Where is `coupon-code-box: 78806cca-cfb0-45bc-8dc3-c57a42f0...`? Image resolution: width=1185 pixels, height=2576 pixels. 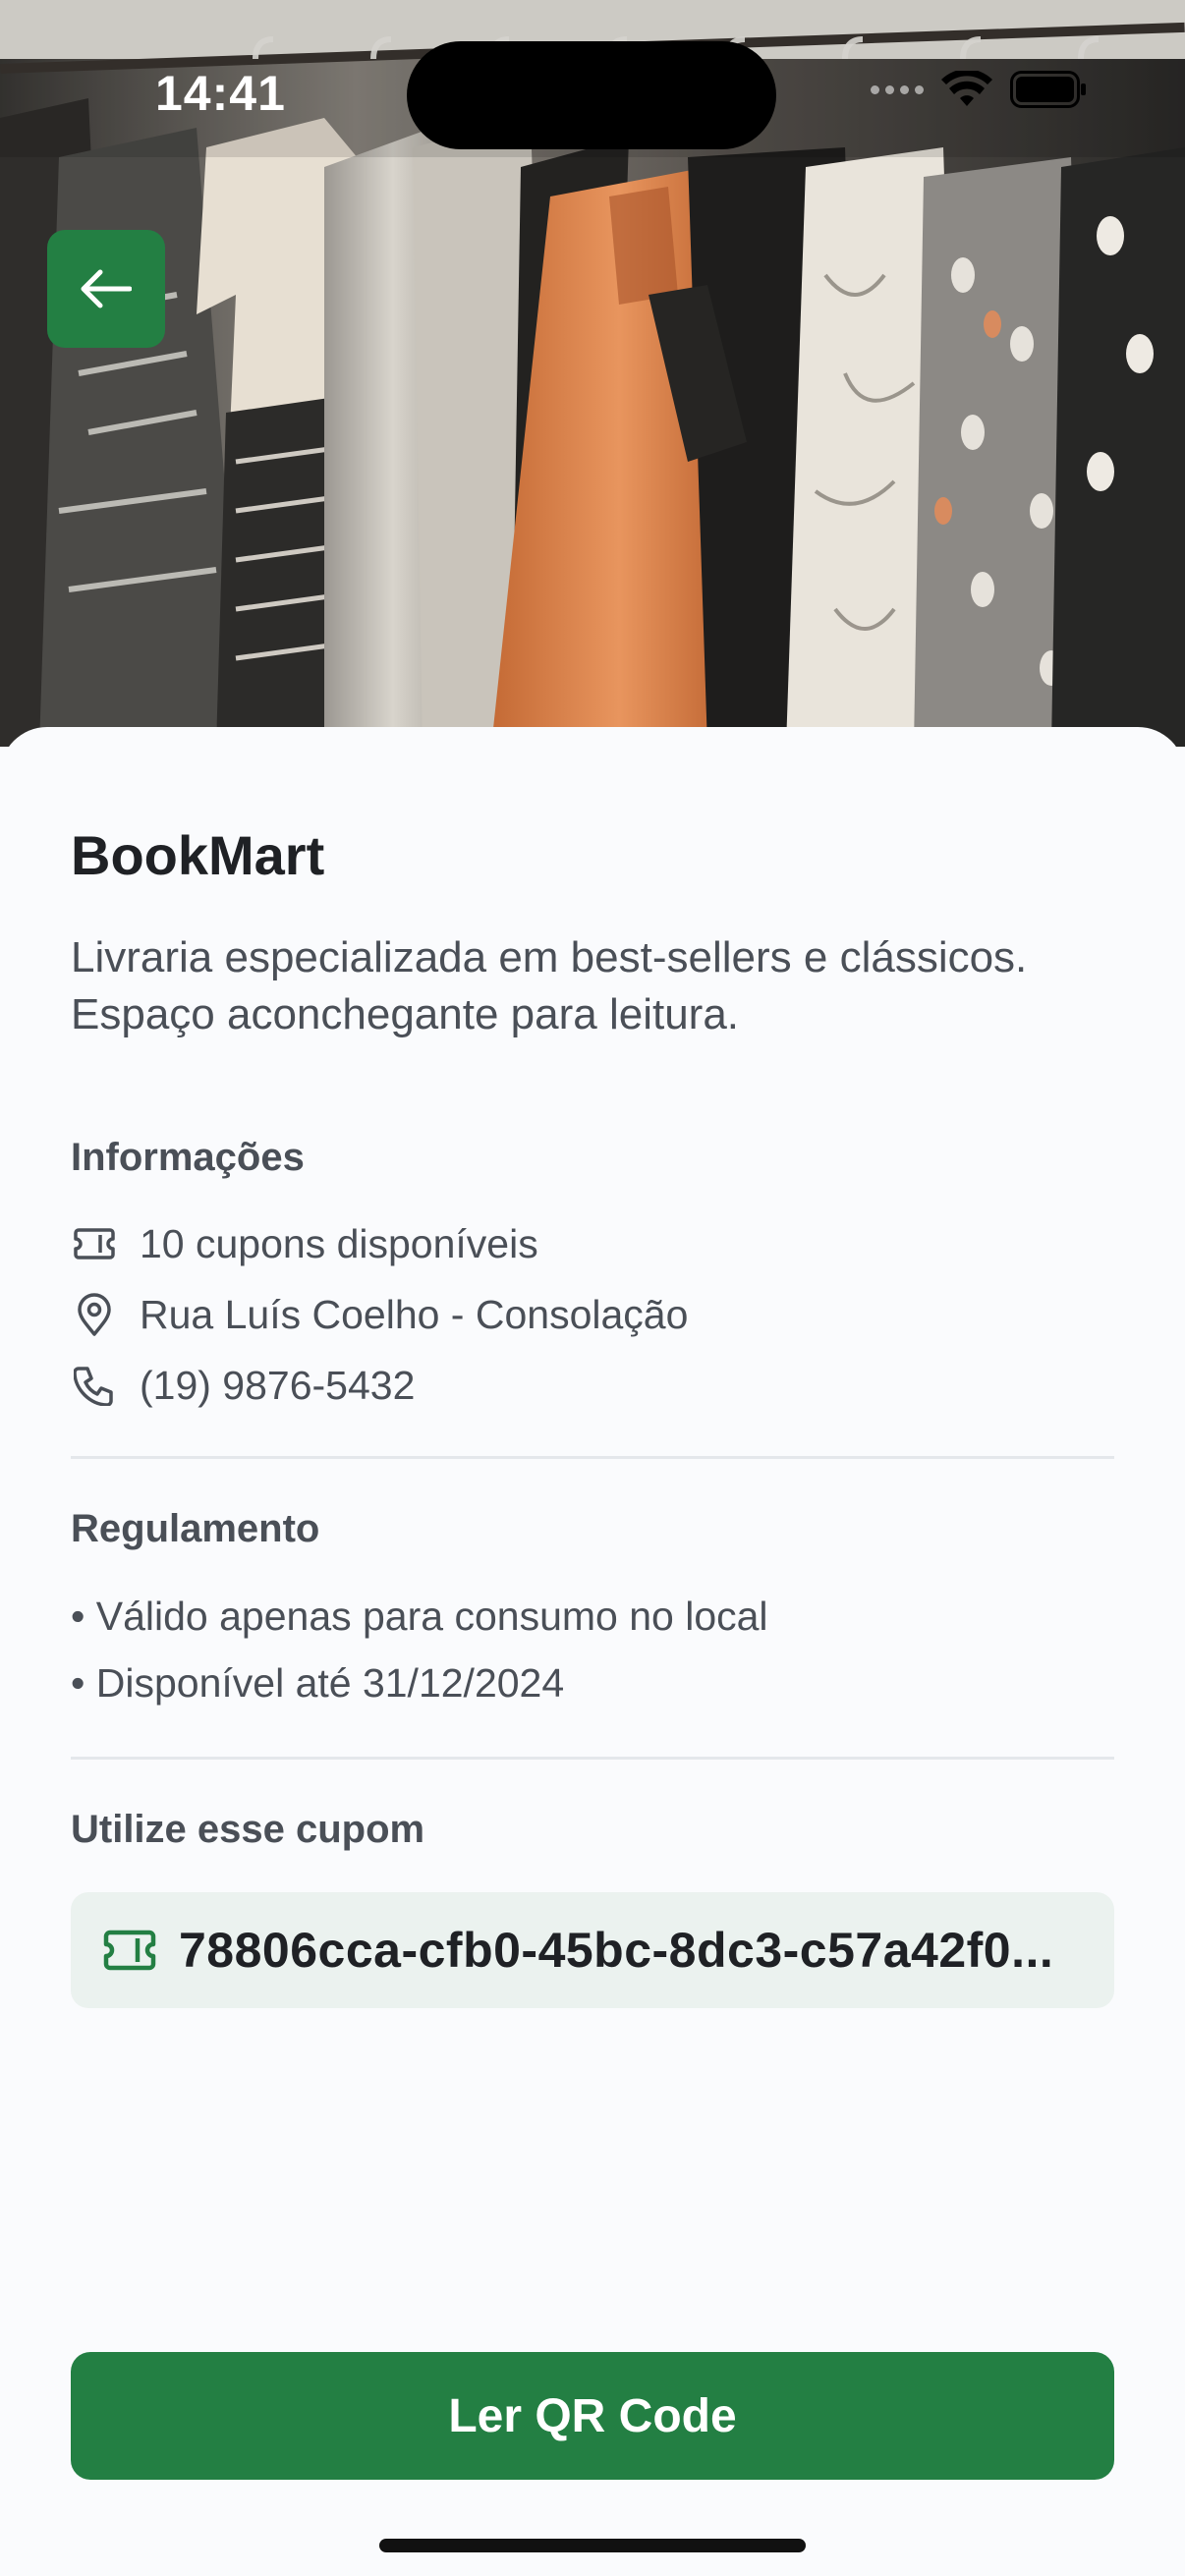
coupon-code-box: 78806cca-cfb0-45bc-8dc3-c57a42f0... is located at coordinates (592, 1950).